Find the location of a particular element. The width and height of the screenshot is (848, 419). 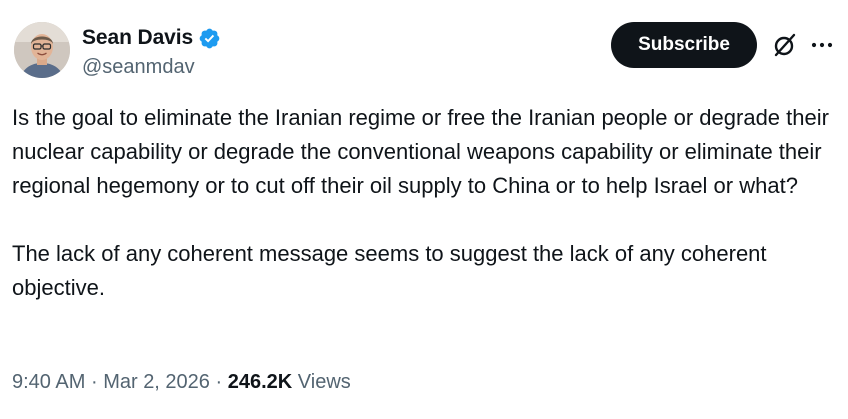

avatar-image is located at coordinates (42, 50).